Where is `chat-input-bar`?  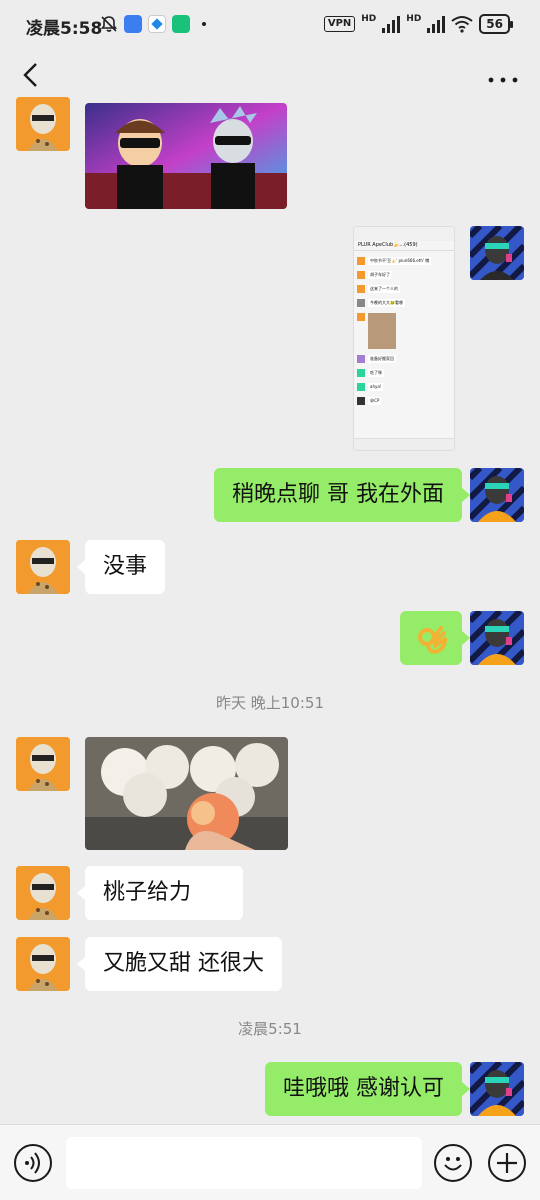 chat-input-bar is located at coordinates (270, 1162).